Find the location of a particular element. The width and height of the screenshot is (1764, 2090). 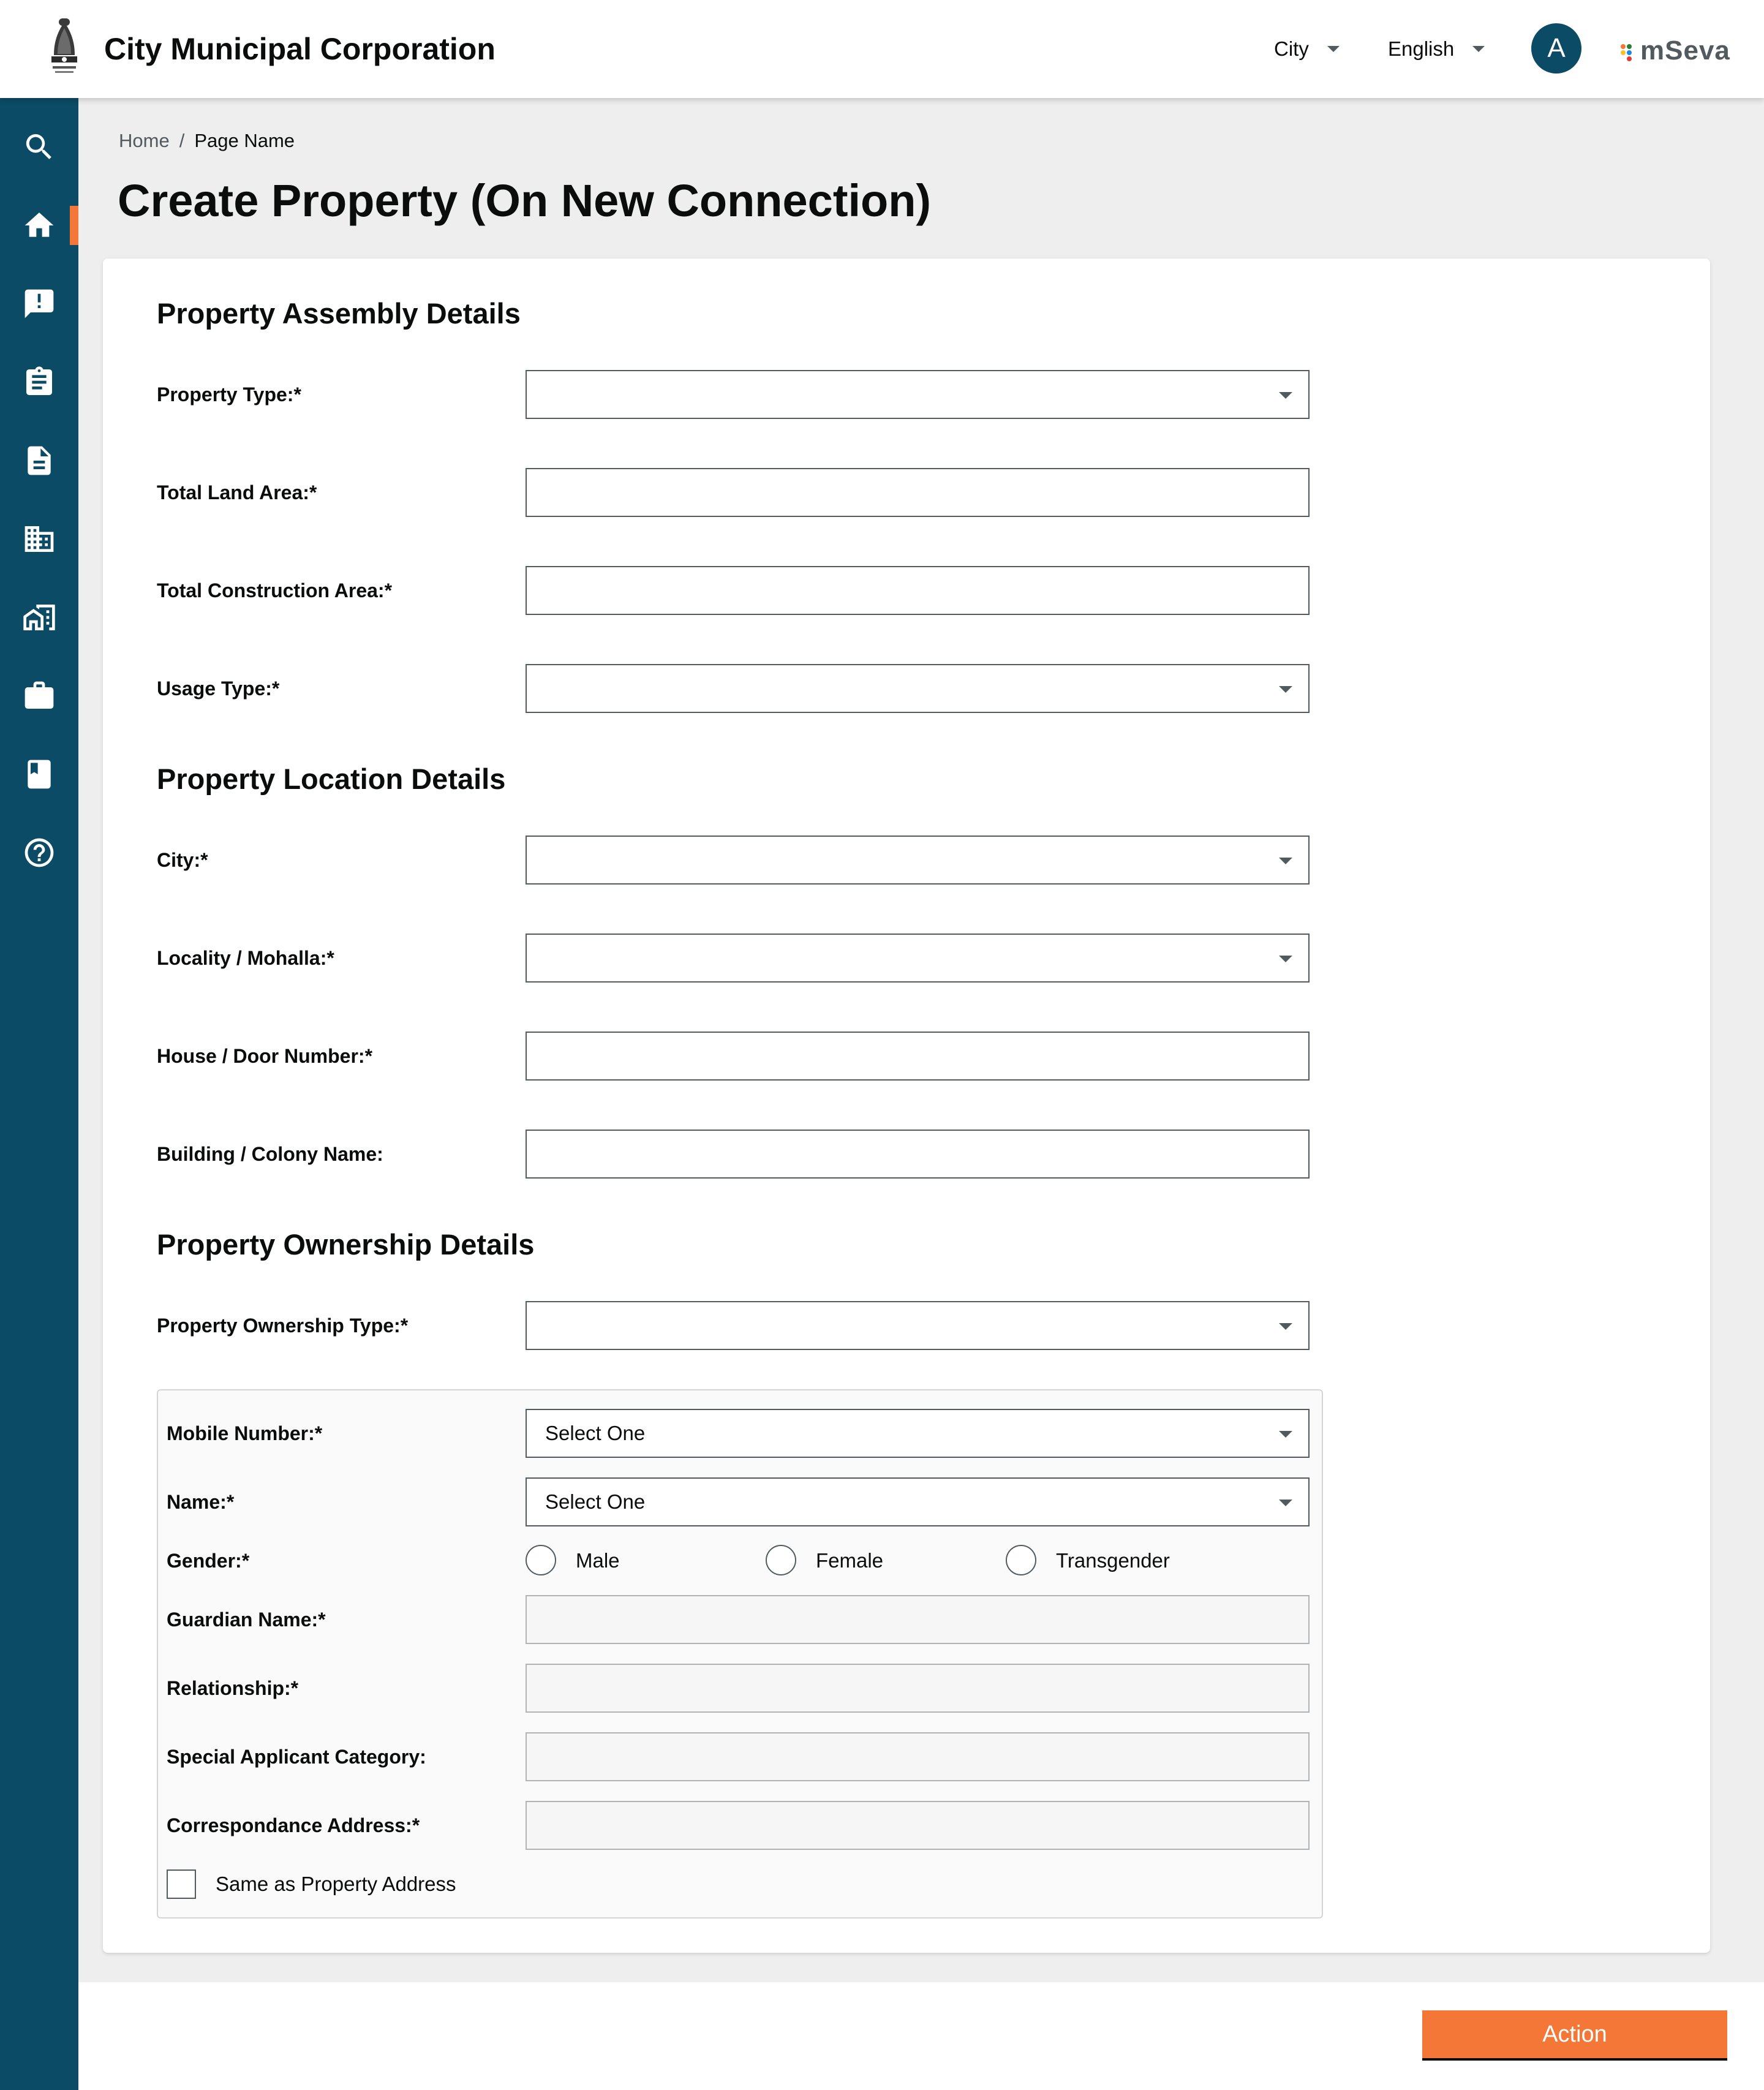

document-icon is located at coordinates (40, 460).